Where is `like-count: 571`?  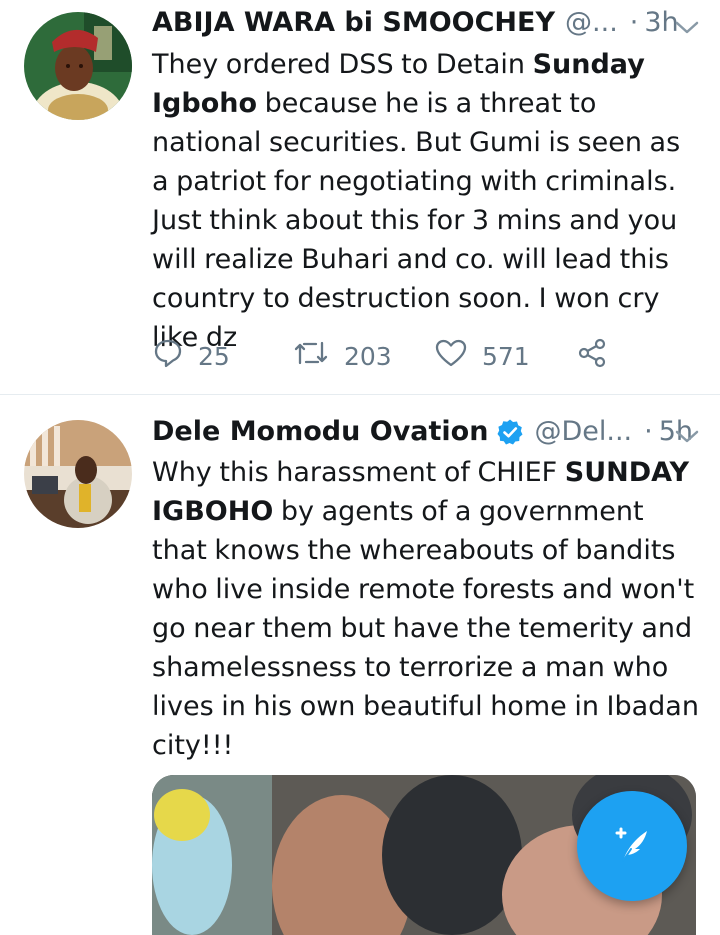 like-count: 571 is located at coordinates (506, 356).